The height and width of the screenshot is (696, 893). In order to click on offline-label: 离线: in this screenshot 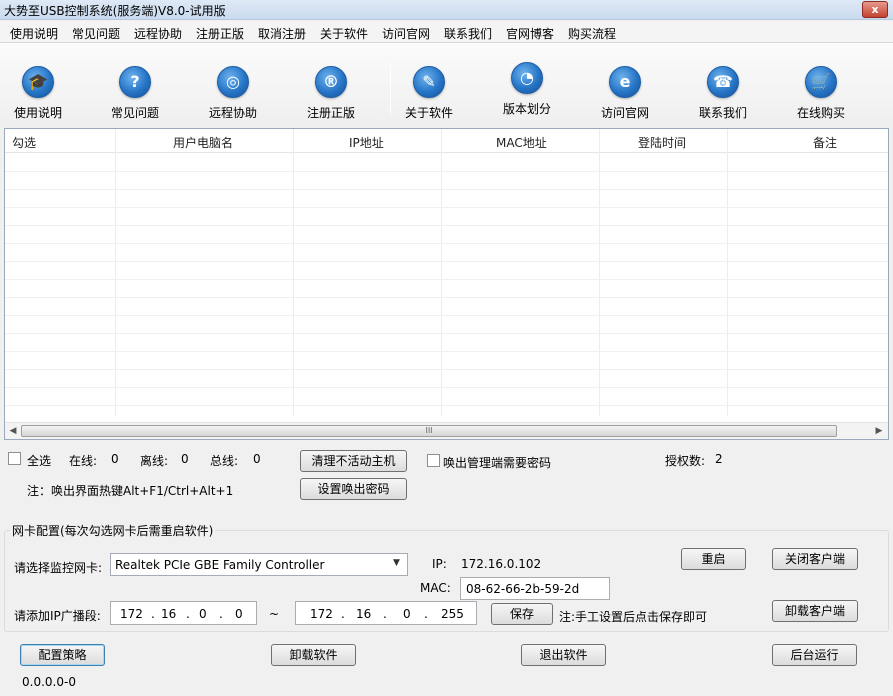, I will do `click(154, 461)`.